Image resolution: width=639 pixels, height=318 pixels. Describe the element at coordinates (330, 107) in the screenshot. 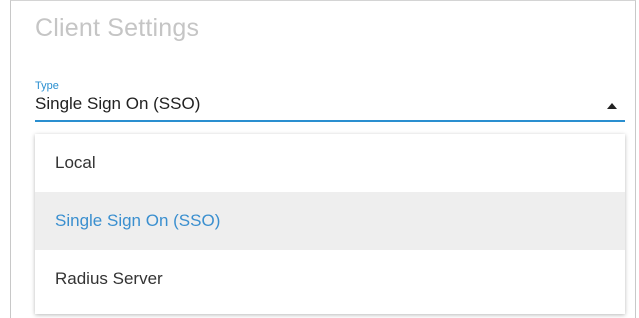

I see `type-select: Single Sign On (SSO)` at that location.